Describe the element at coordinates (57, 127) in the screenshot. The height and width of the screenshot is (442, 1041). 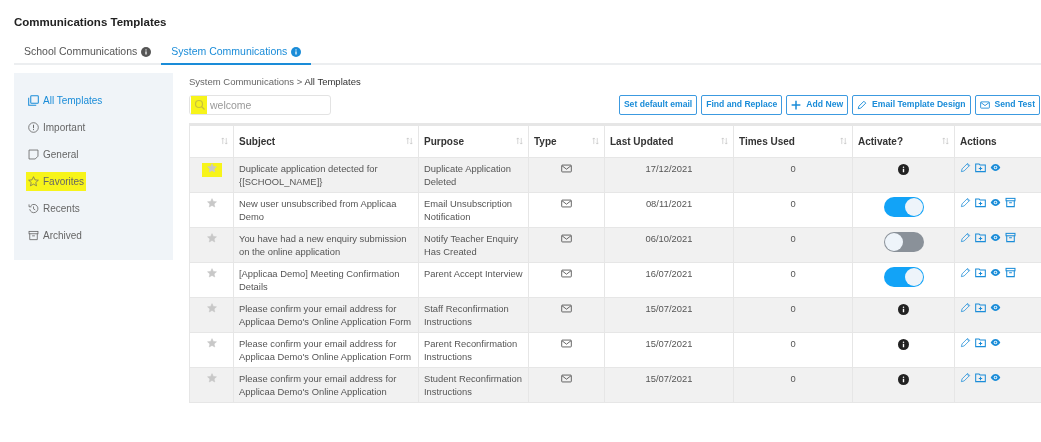
I see `sidebar-item: Important` at that location.